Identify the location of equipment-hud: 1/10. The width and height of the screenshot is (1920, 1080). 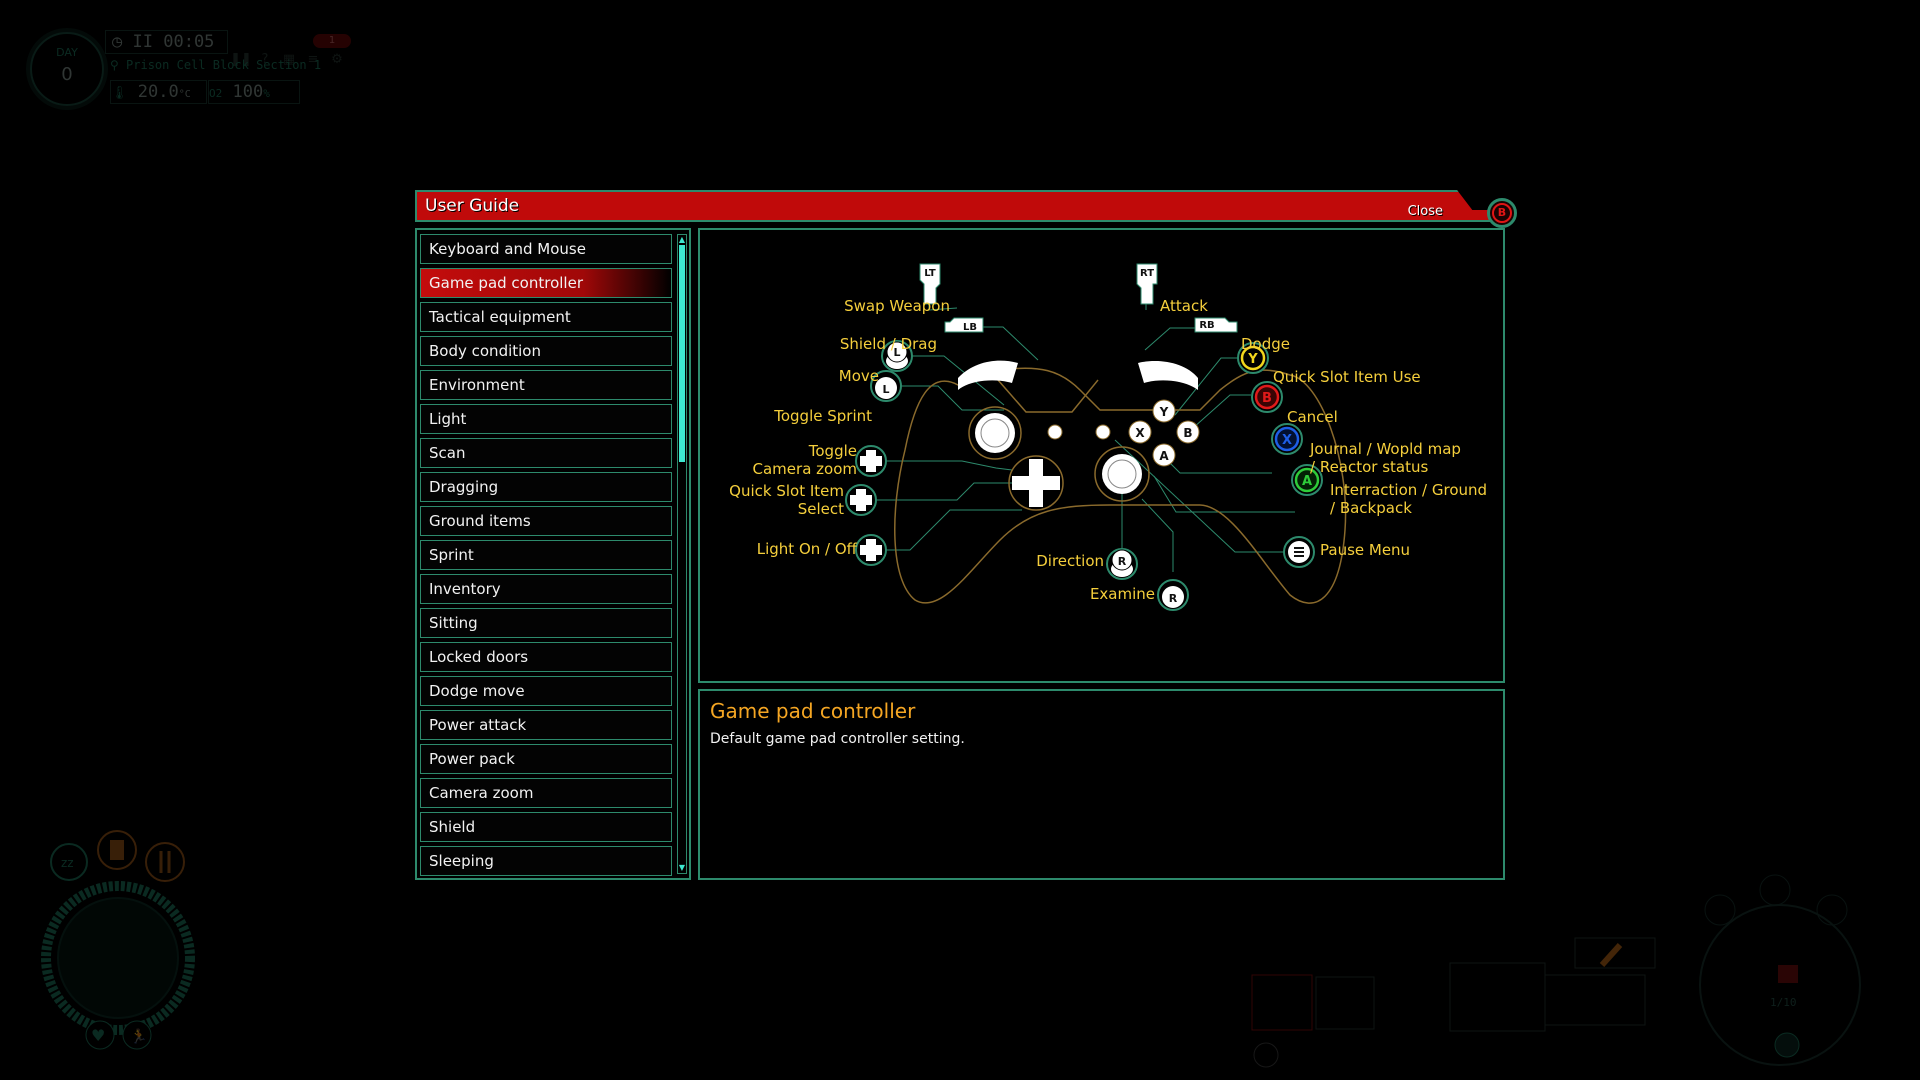
(1556, 971).